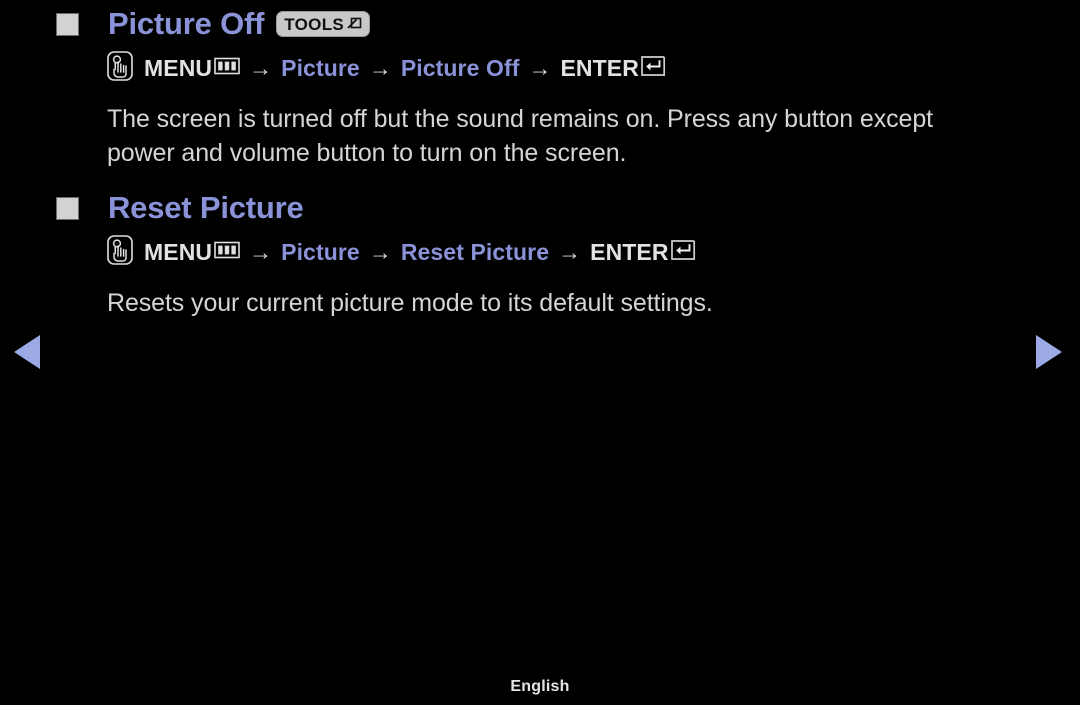 Image resolution: width=1080 pixels, height=705 pixels. I want to click on page-title: Picture Off, so click(186, 23).